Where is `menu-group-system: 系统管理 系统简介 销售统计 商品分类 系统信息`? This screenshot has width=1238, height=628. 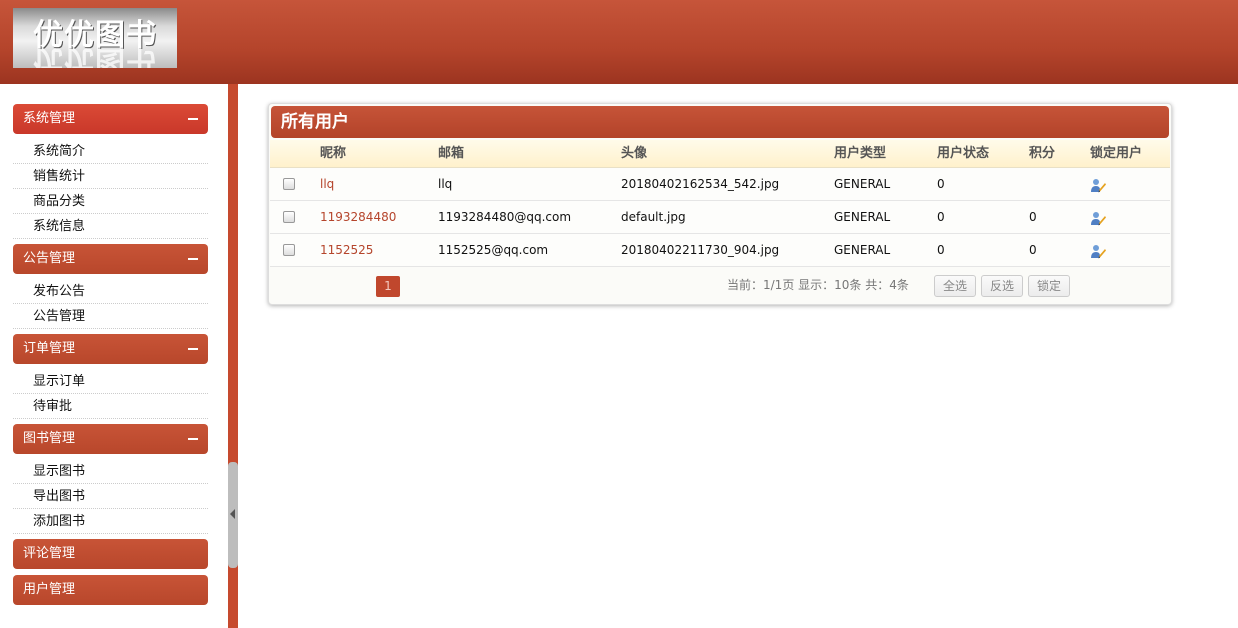
menu-group-system: 系统管理 系统简介 销售统计 商品分类 系统信息 is located at coordinates (110, 171).